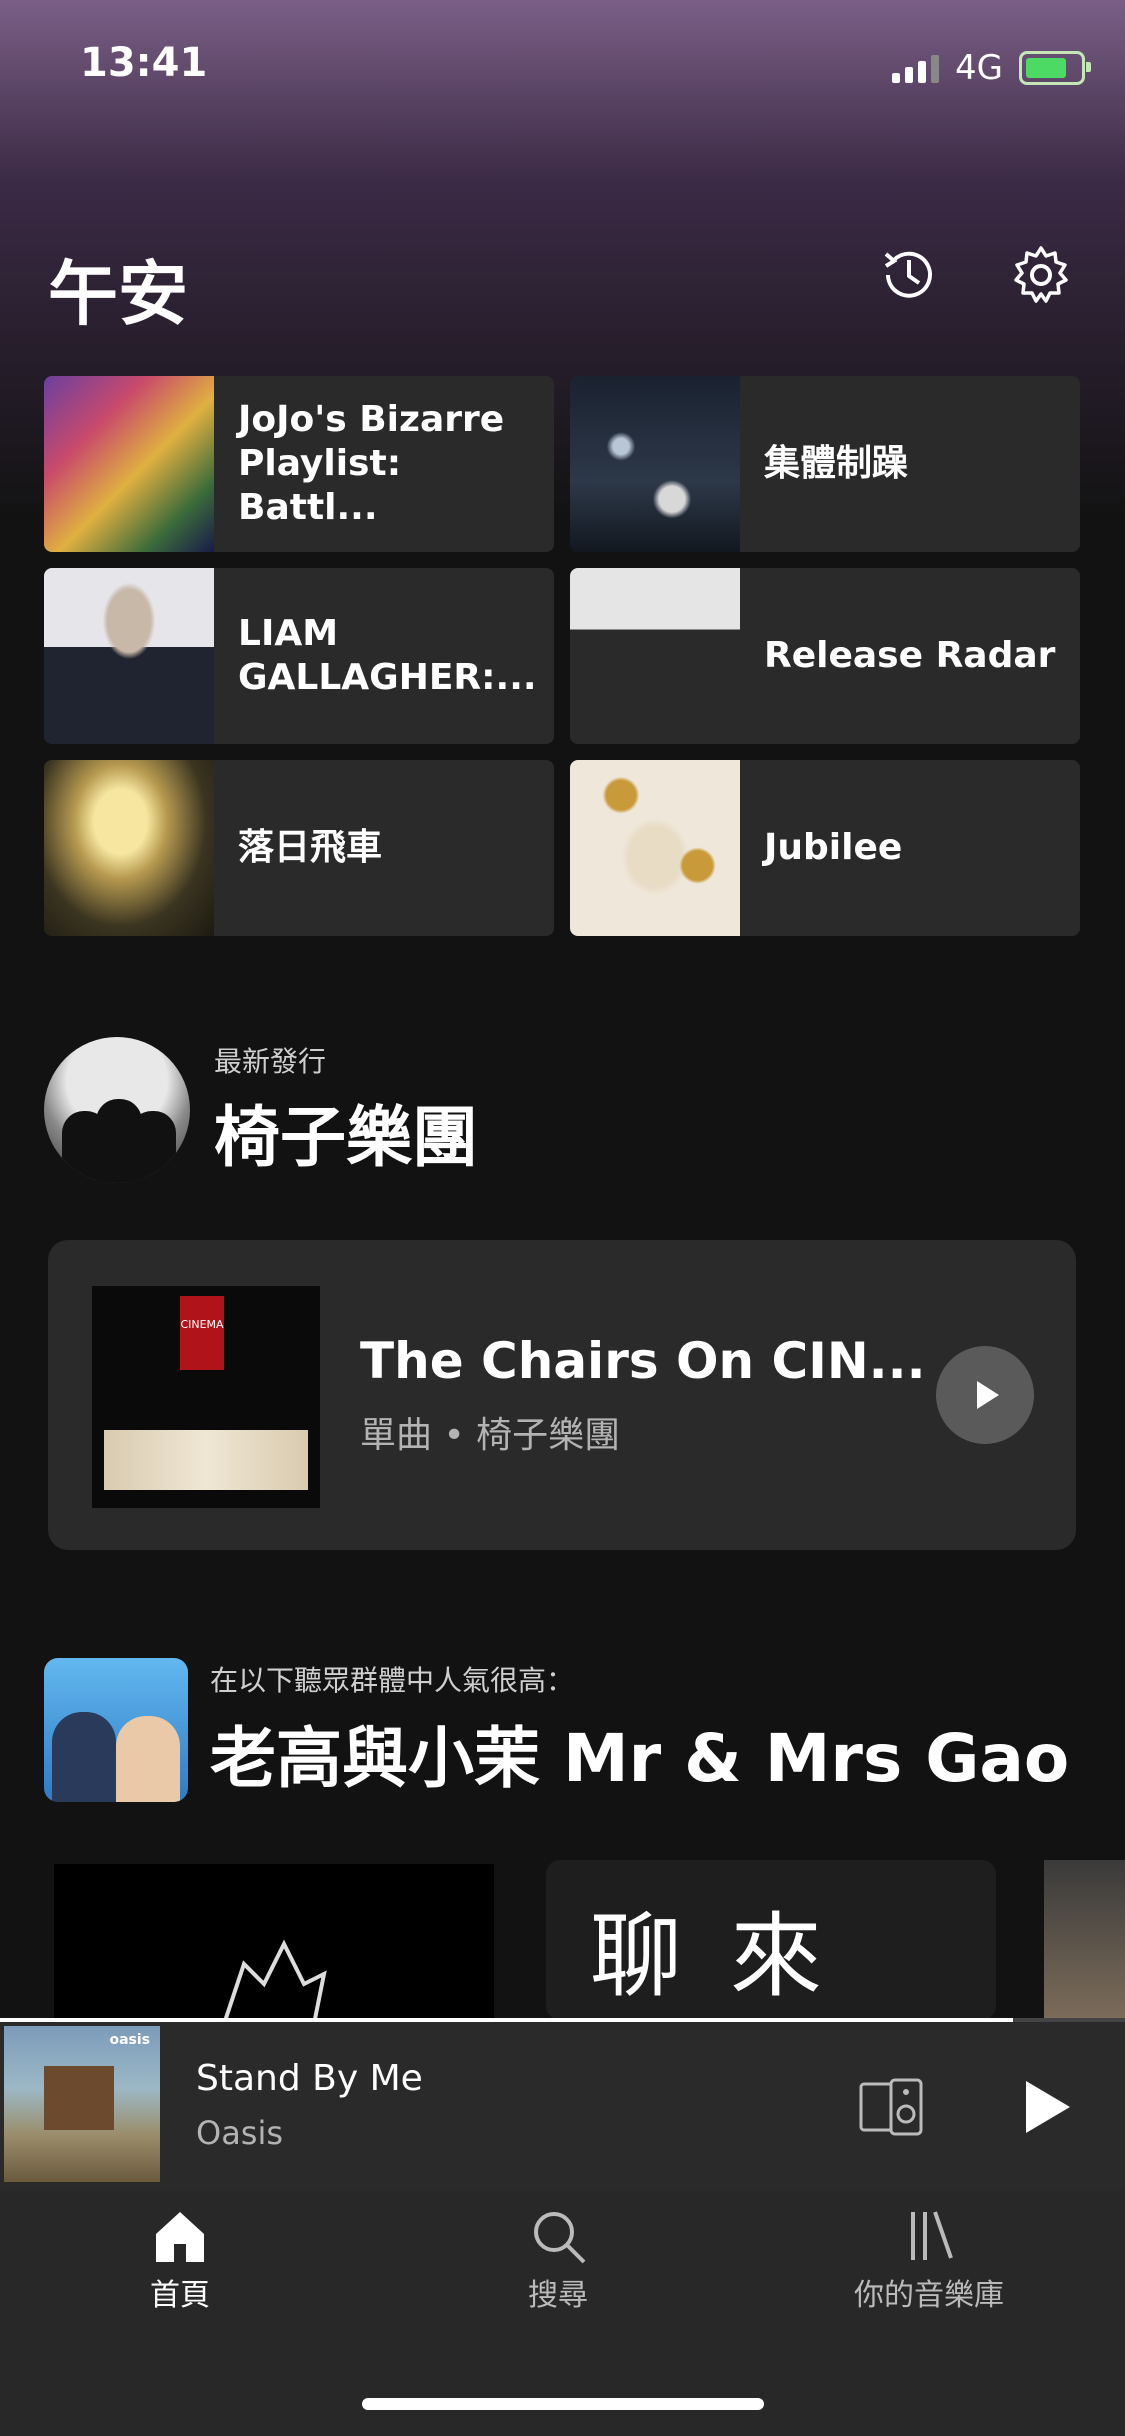 The height and width of the screenshot is (2436, 1125). What do you see at coordinates (202, 1333) in the screenshot?
I see `cover-poster: CINEMA` at bounding box center [202, 1333].